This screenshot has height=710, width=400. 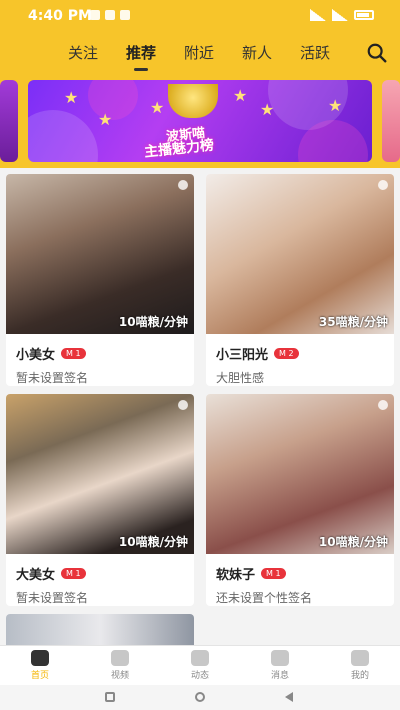 I want to click on host-photo, so click(x=100, y=629).